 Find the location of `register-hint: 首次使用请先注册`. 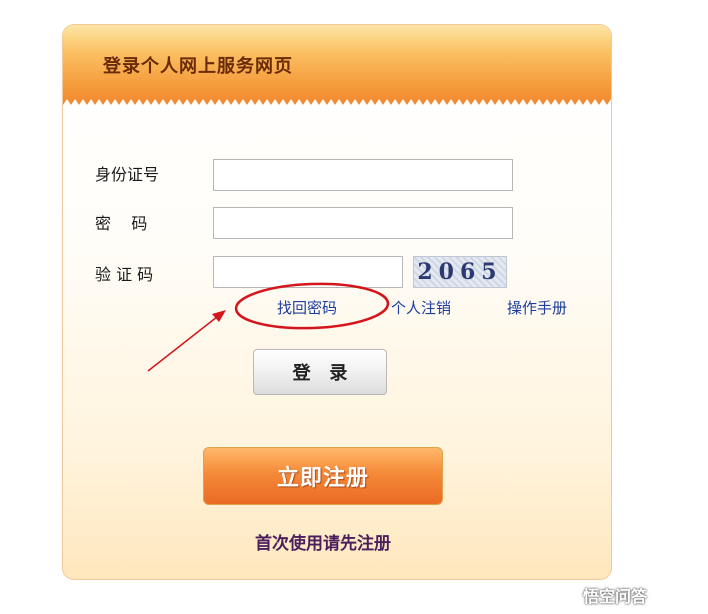

register-hint: 首次使用请先注册 is located at coordinates (323, 544).